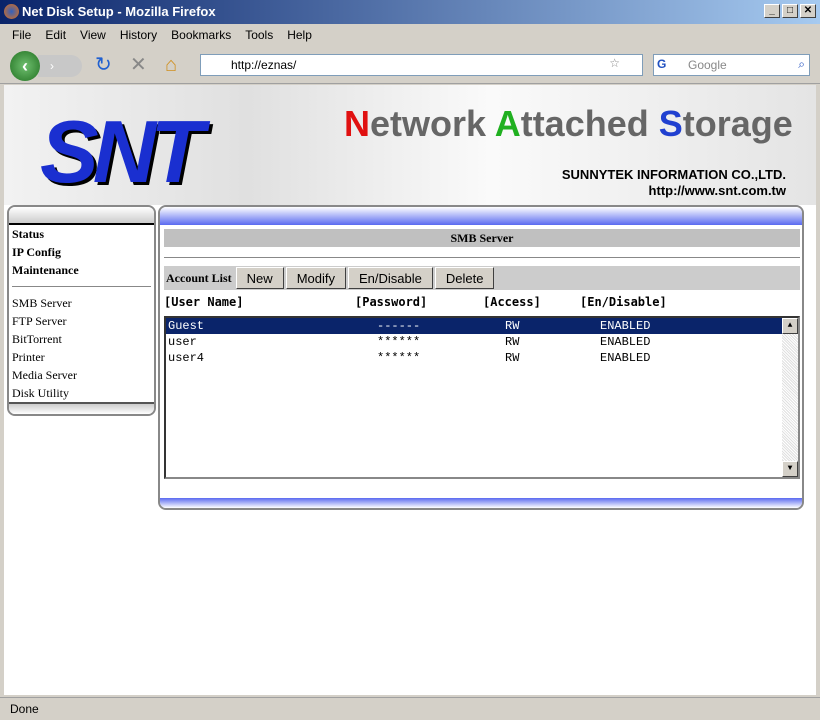 The width and height of the screenshot is (820, 720). Describe the element at coordinates (81, 252) in the screenshot. I see `sidebar-item-ip-config: IP Config` at that location.